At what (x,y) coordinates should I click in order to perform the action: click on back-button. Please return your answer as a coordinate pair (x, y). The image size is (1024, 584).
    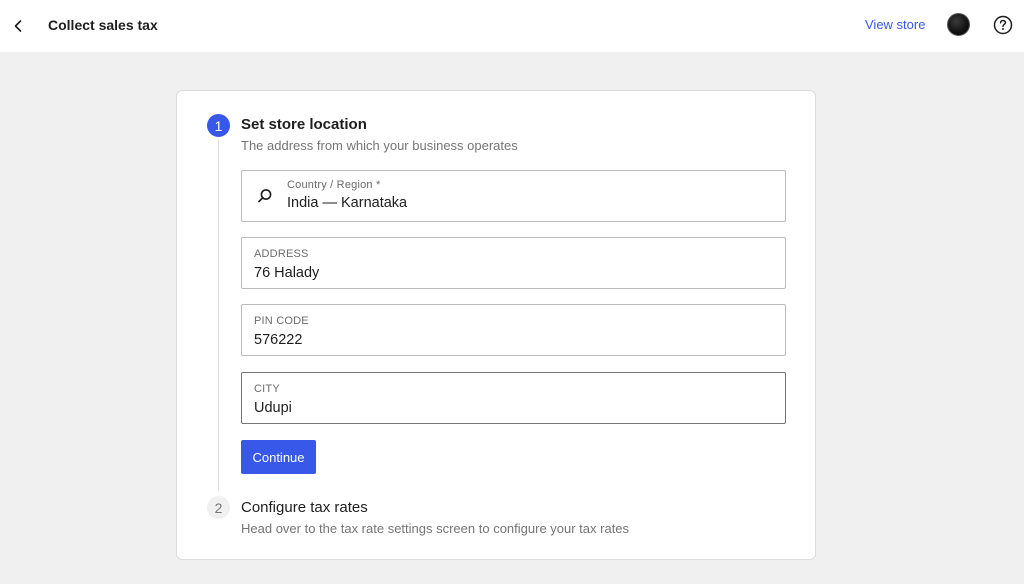
    Looking at the image, I should click on (18, 26).